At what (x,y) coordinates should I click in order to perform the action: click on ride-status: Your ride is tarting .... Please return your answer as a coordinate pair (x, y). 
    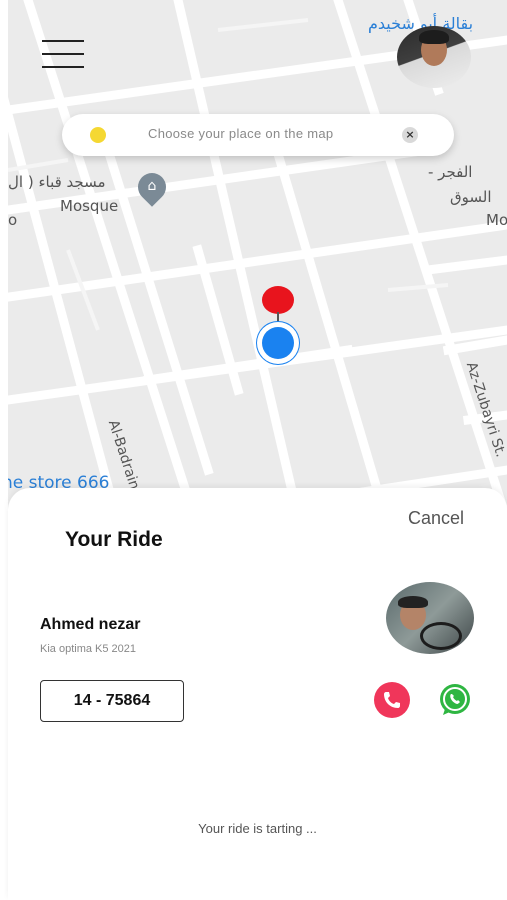
    Looking at the image, I should click on (257, 828).